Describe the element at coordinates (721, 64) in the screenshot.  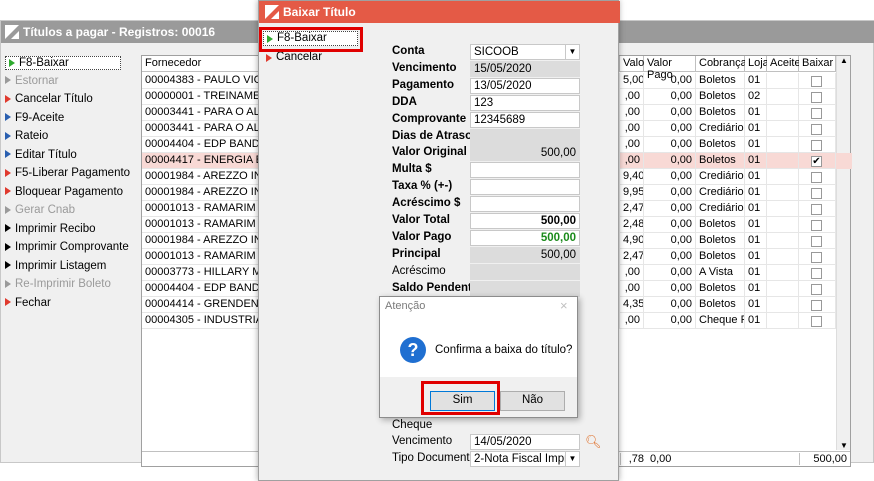
I see `column-header-cobranca: Cobrança` at that location.